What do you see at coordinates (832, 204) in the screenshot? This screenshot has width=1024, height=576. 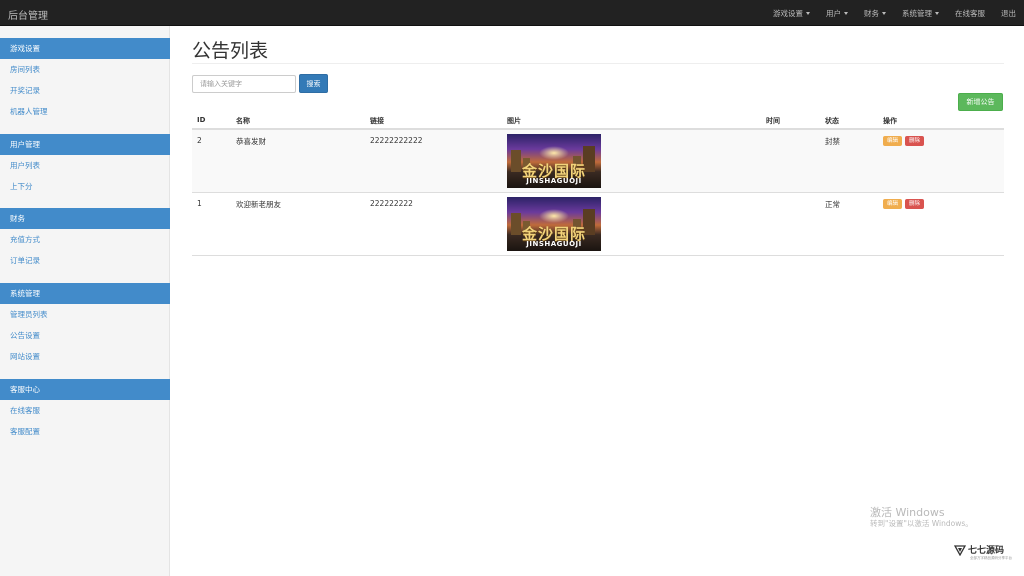 I see `cell-status: 正常` at bounding box center [832, 204].